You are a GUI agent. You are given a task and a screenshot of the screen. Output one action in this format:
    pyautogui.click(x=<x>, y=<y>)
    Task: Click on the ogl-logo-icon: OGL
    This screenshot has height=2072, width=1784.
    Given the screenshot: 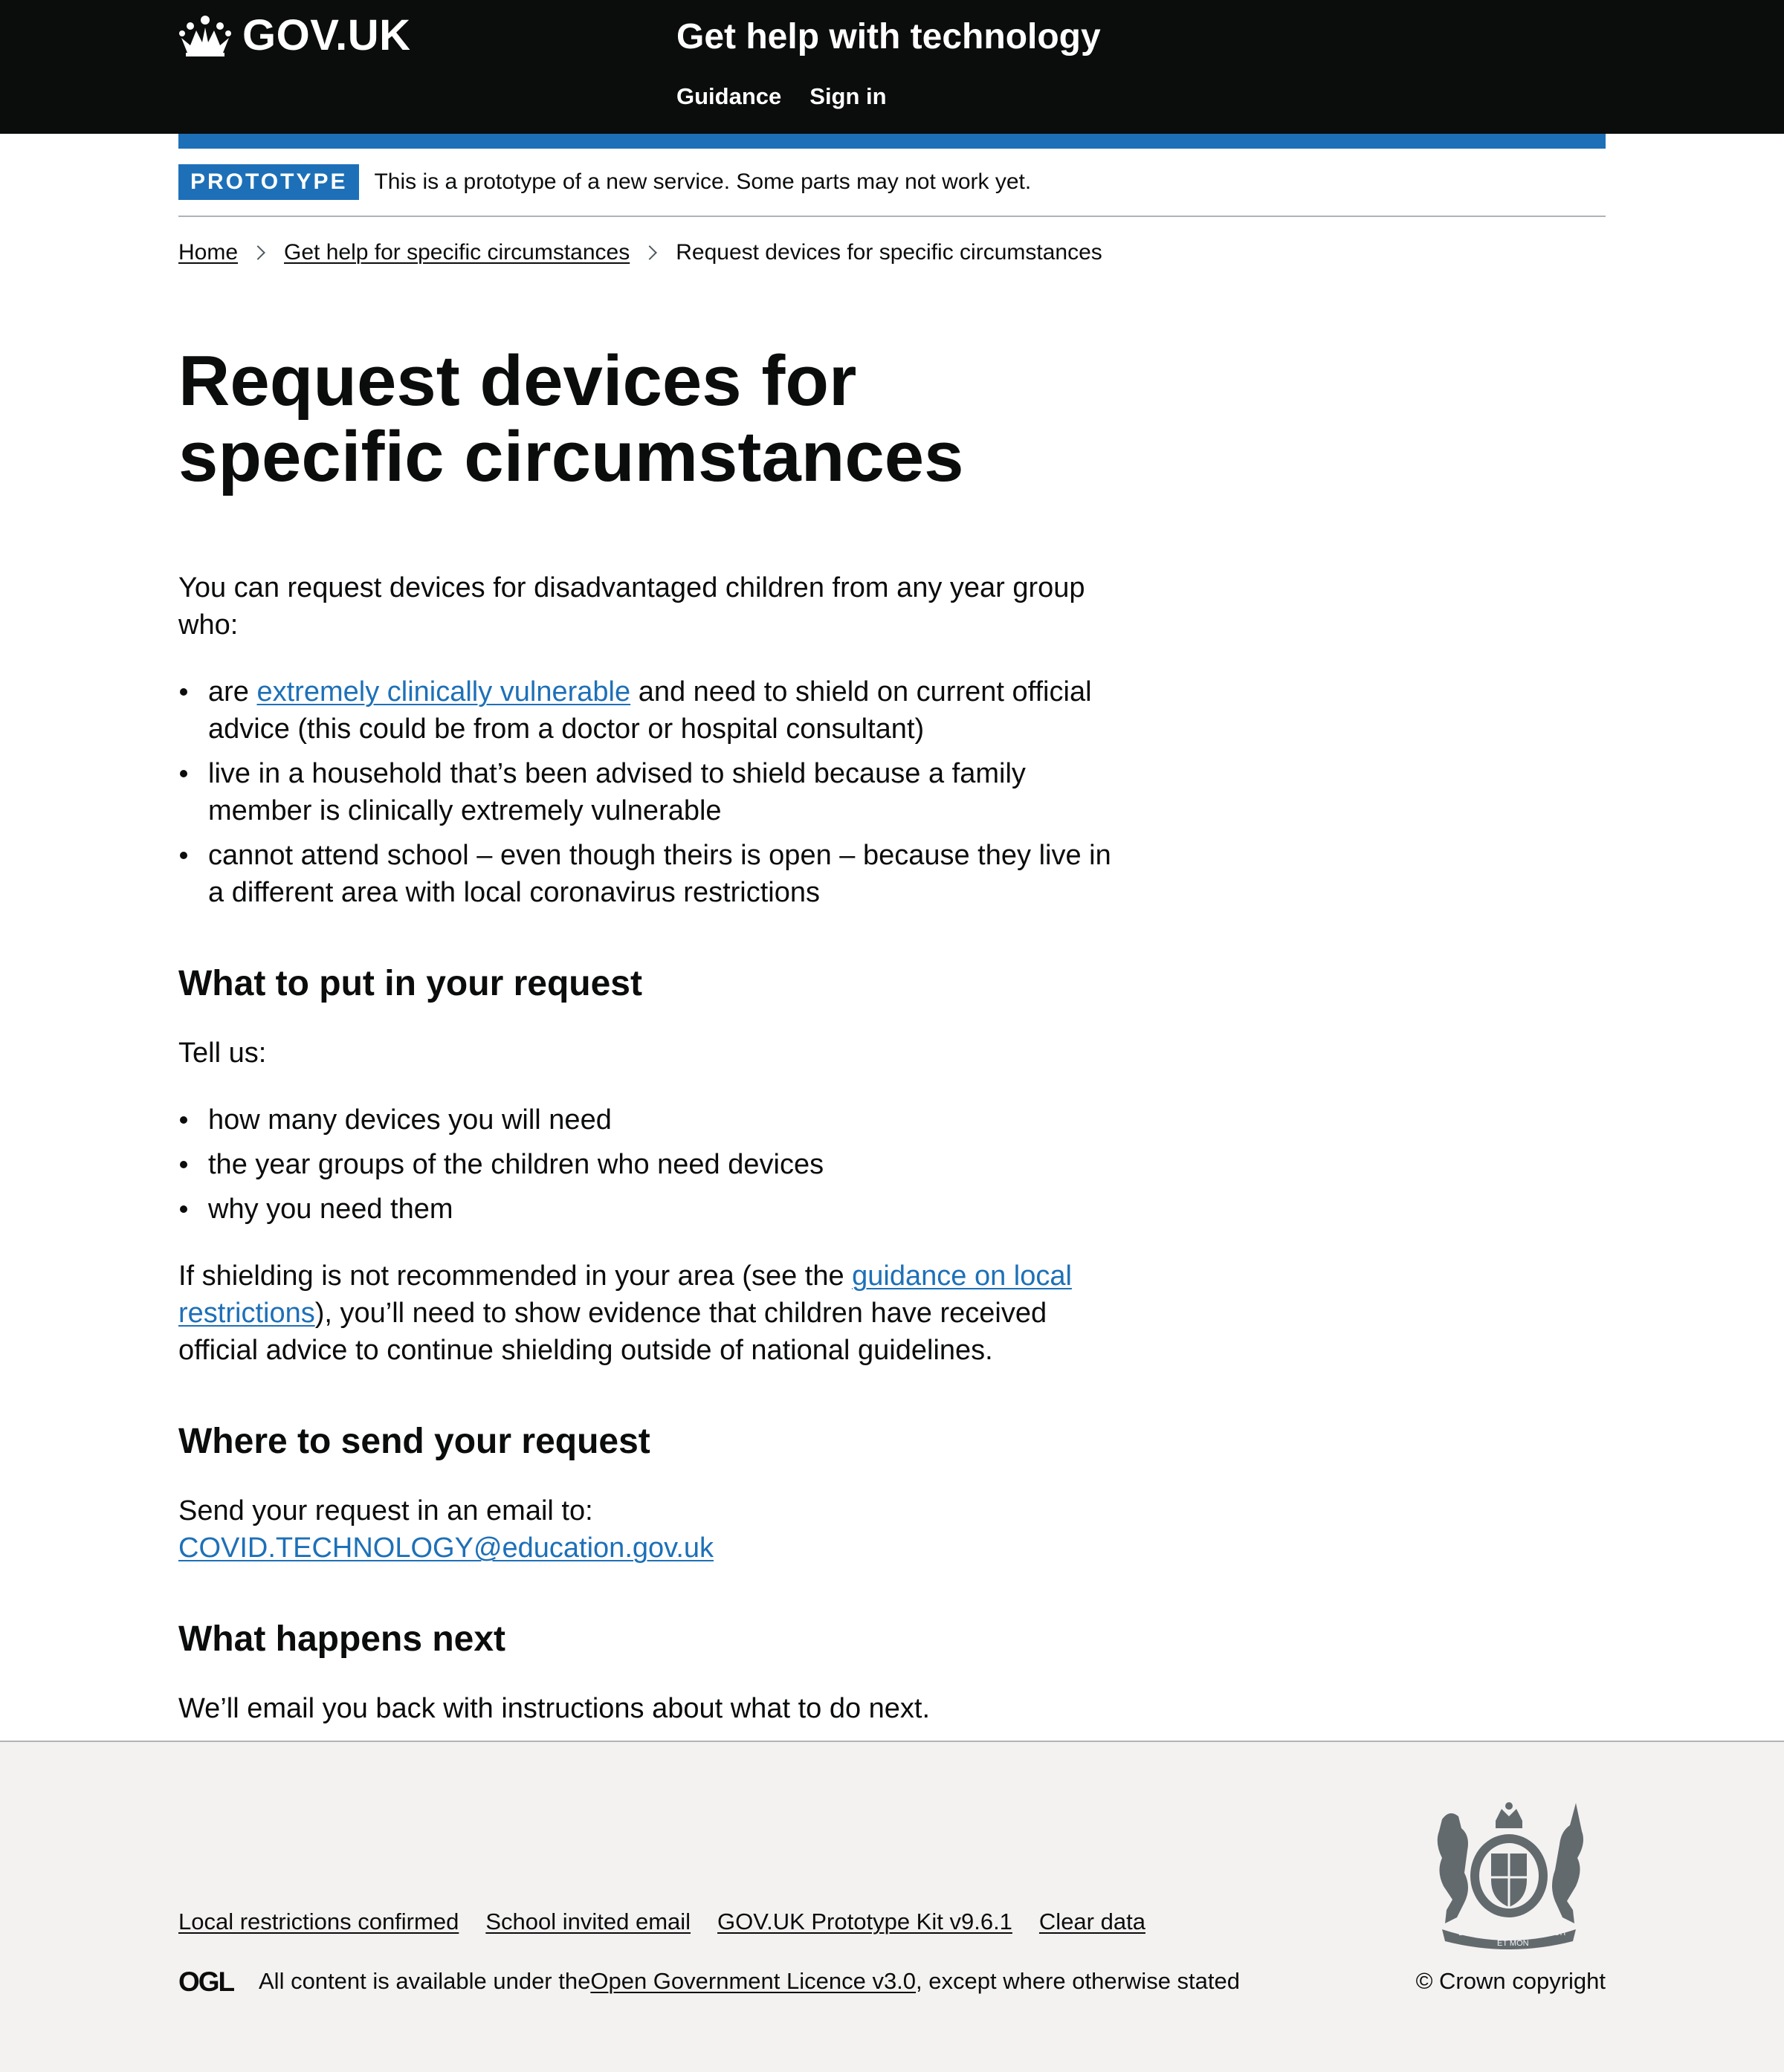 What is the action you would take?
    pyautogui.click(x=207, y=1982)
    